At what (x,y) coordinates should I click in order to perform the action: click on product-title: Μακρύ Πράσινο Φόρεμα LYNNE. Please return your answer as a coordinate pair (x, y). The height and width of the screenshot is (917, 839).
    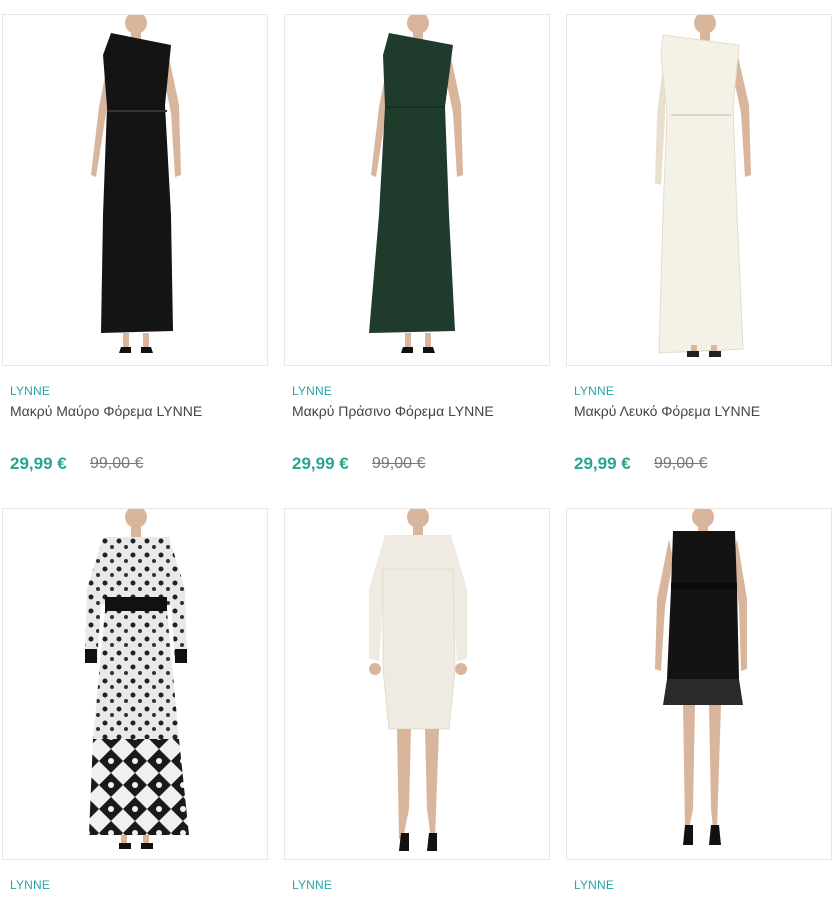
    Looking at the image, I should click on (393, 411).